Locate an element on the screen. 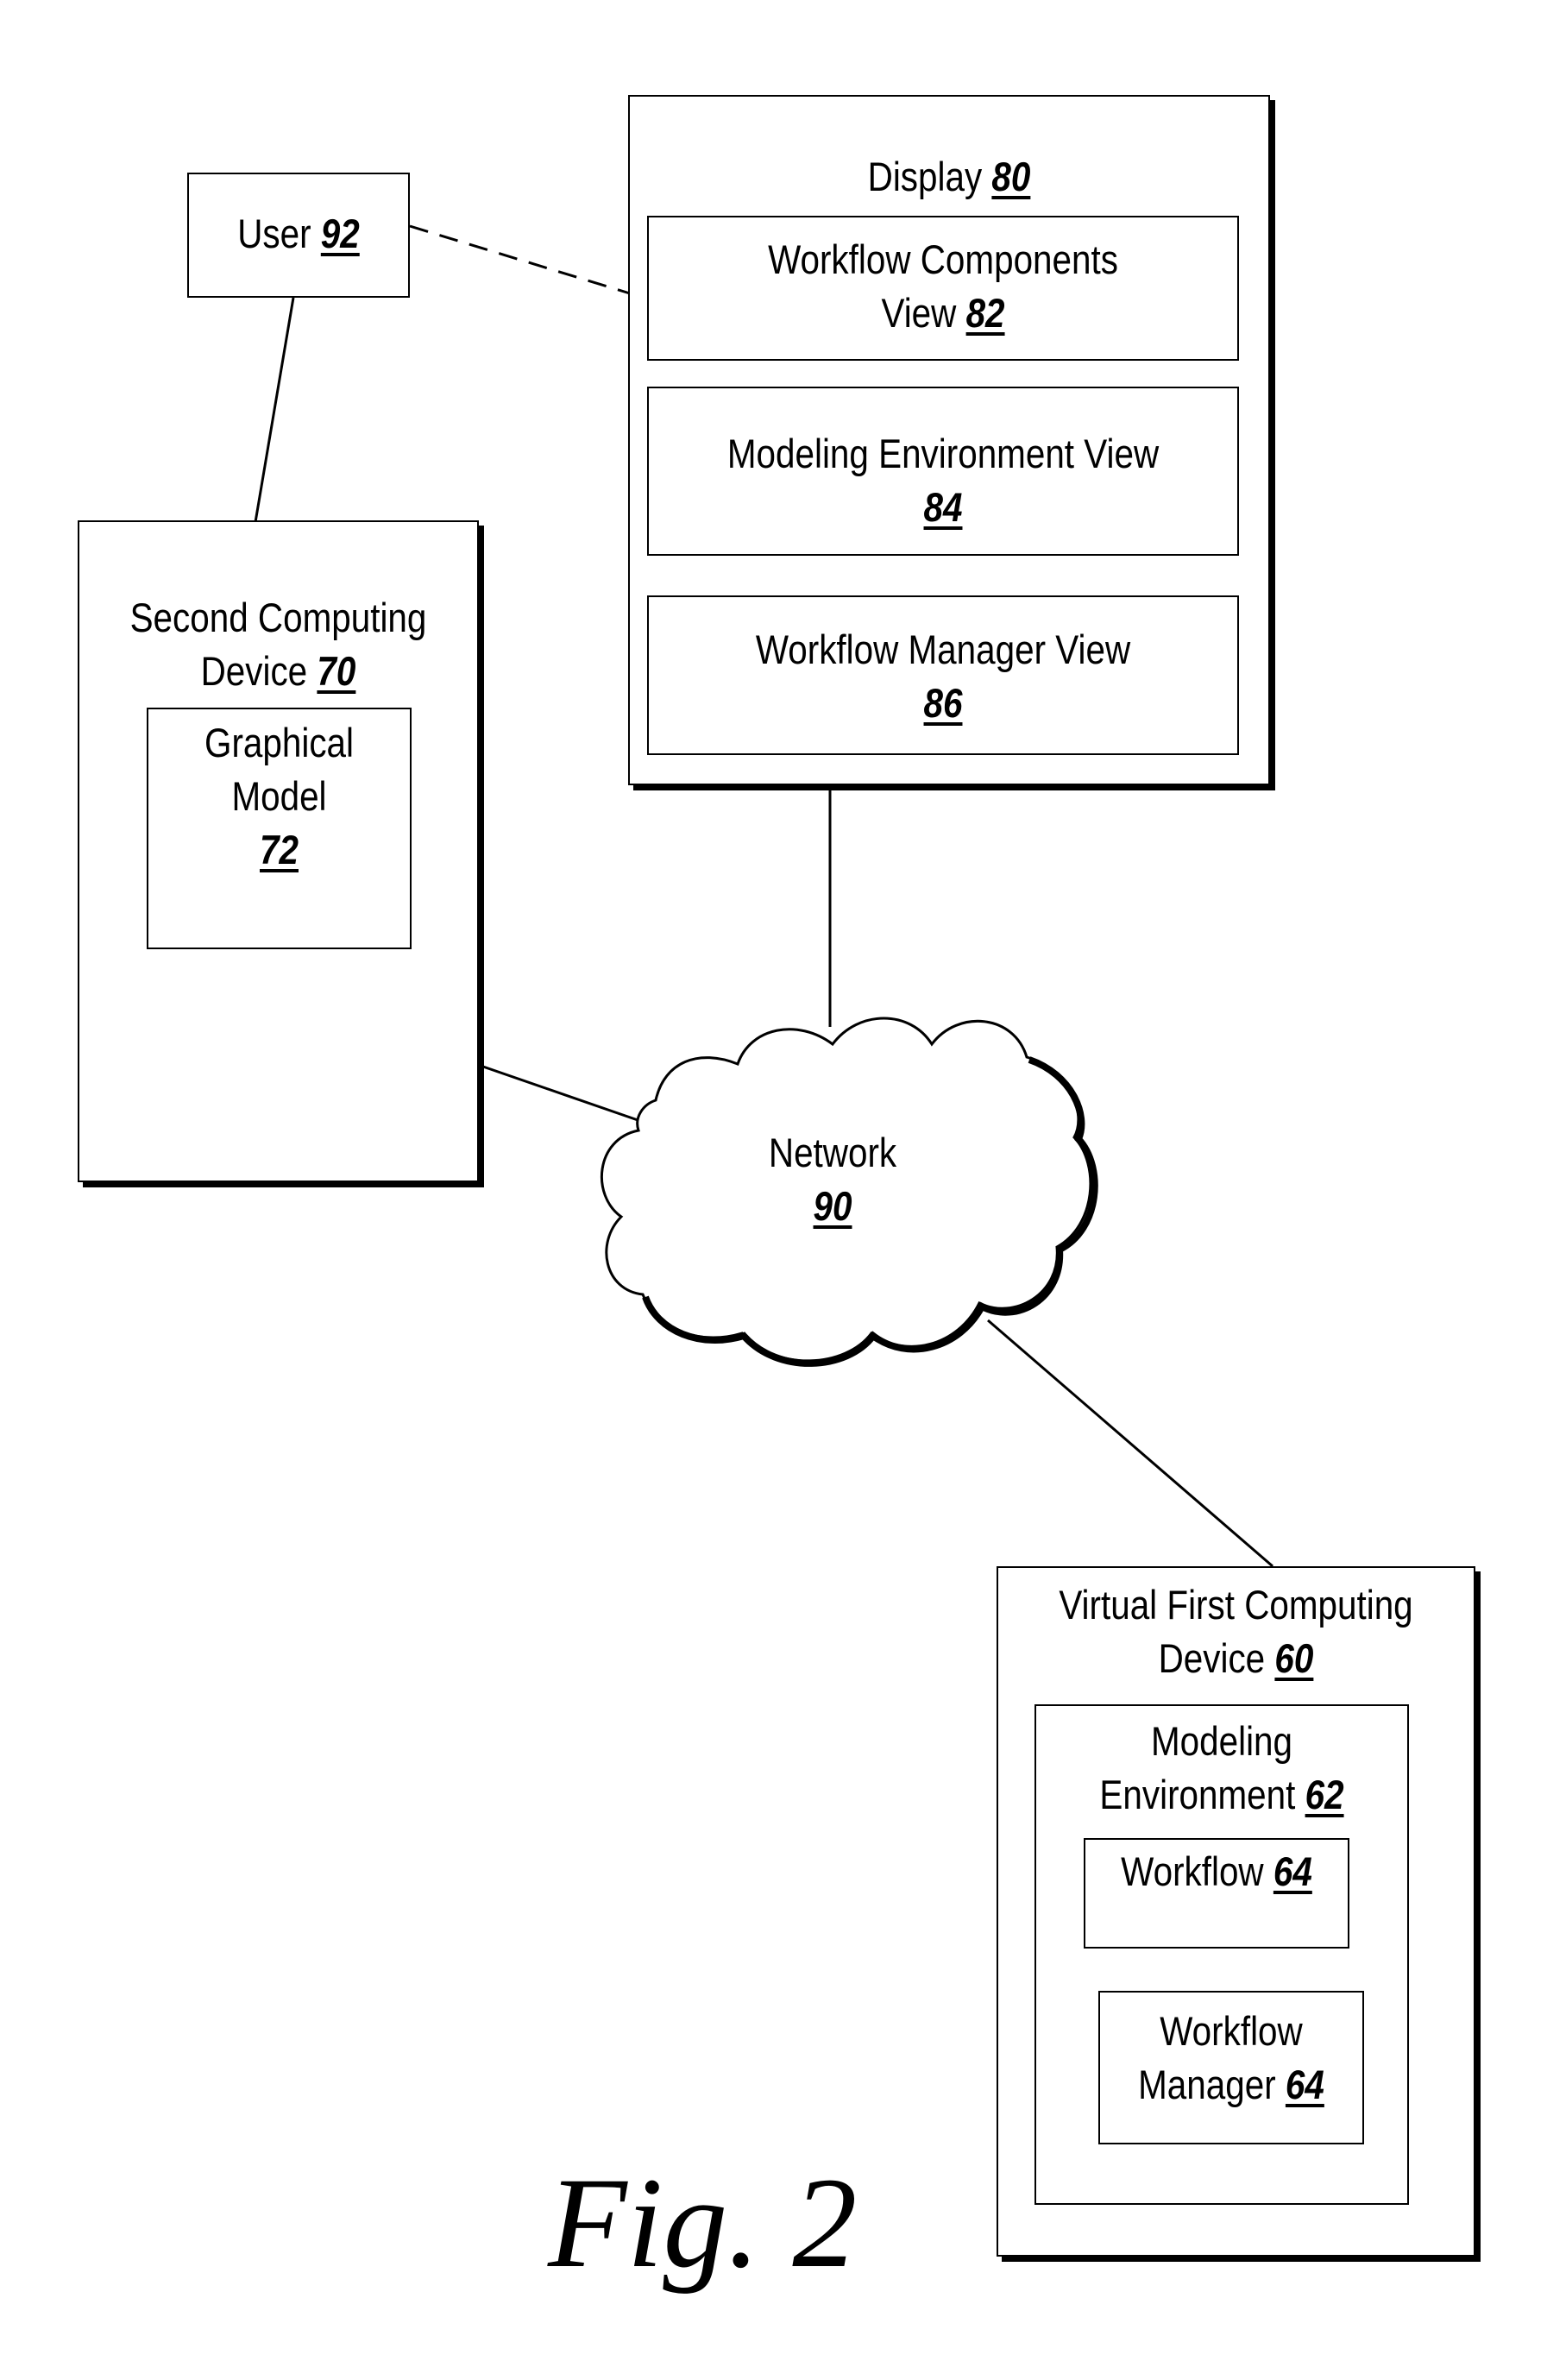  user-box: User 92 is located at coordinates (298, 236).